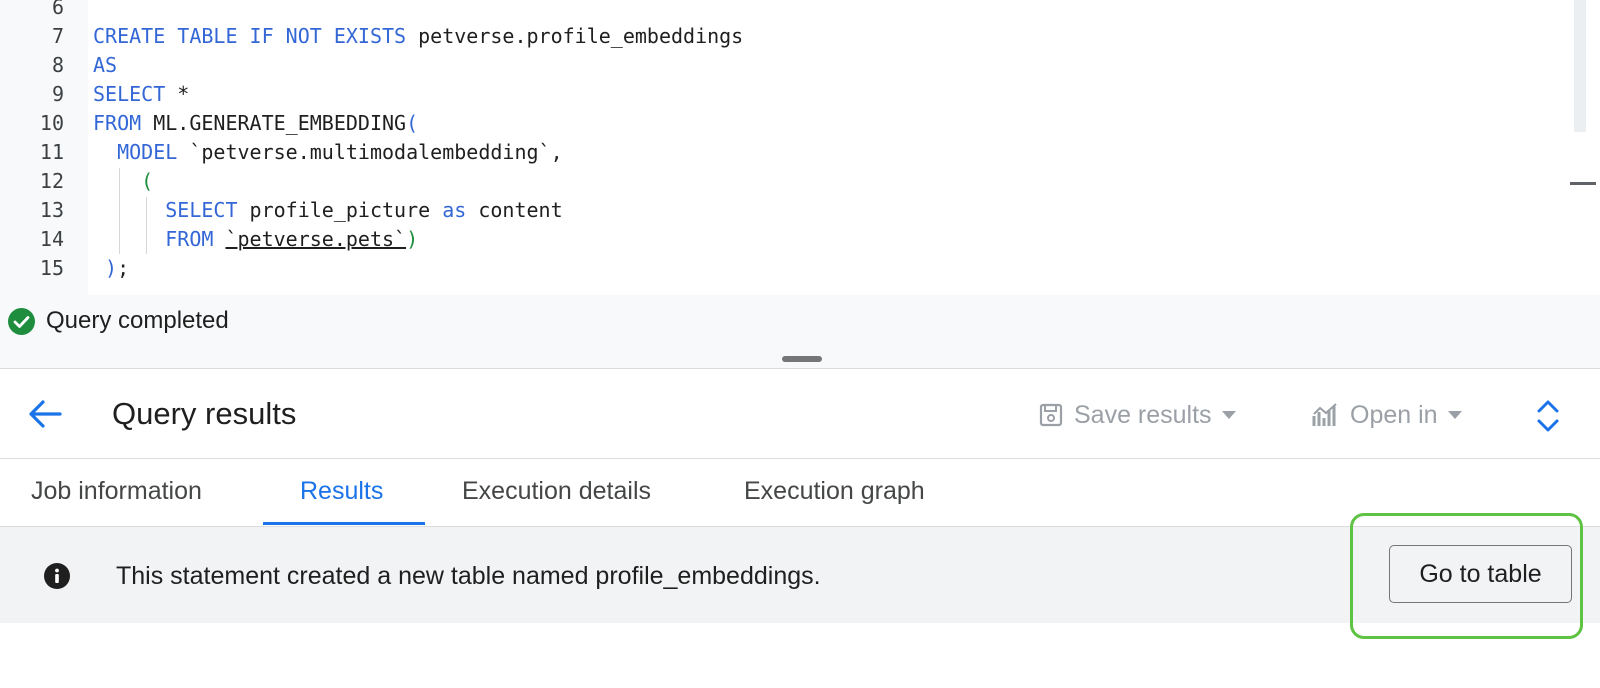 This screenshot has width=1600, height=688. Describe the element at coordinates (780, 123) in the screenshot. I see `code-line: 10 FROM ML.GENERATE_EMBEDDING(` at that location.